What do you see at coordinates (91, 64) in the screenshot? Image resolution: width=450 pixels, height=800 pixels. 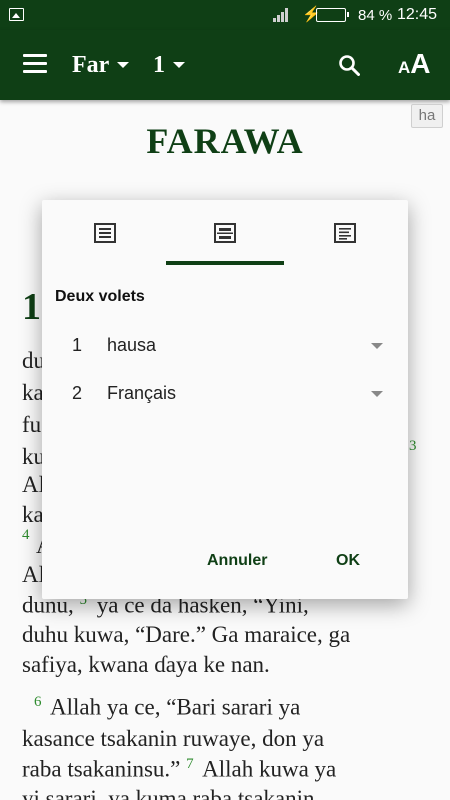 I see `book-name: Far` at bounding box center [91, 64].